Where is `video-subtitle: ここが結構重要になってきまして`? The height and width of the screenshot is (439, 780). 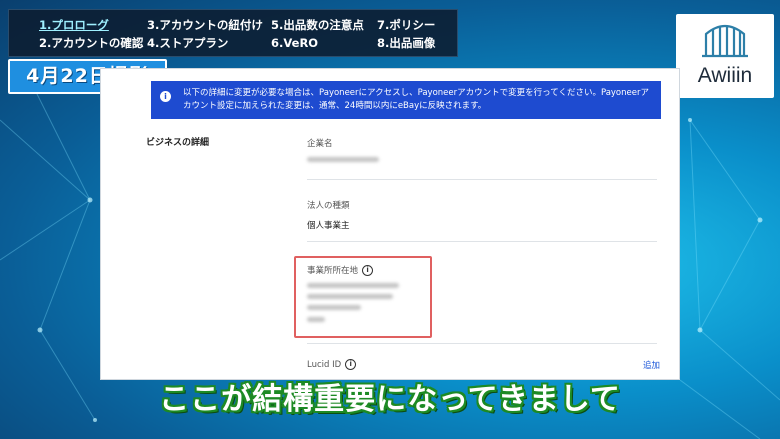 video-subtitle: ここが結構重要になってきまして is located at coordinates (390, 399).